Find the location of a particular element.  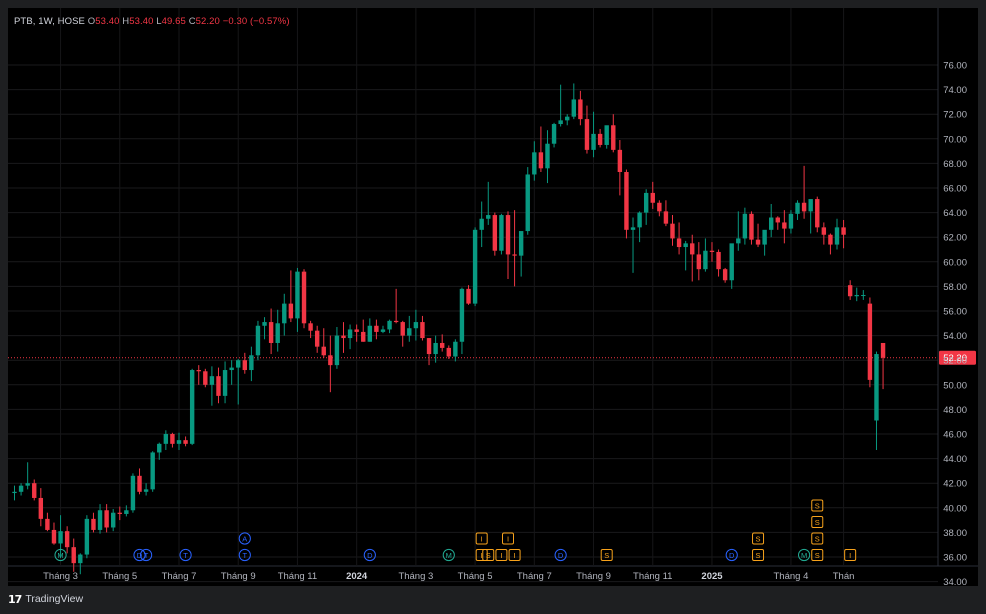

time-tick-label: Tháng 4 is located at coordinates (791, 576).